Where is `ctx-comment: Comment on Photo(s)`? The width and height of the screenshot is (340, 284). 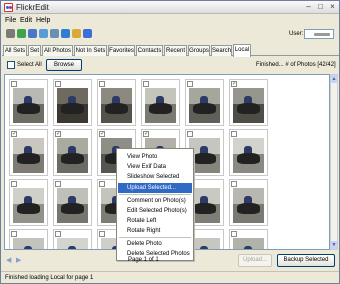
ctx-comment: Comment on Photo(s) is located at coordinates (155, 201).